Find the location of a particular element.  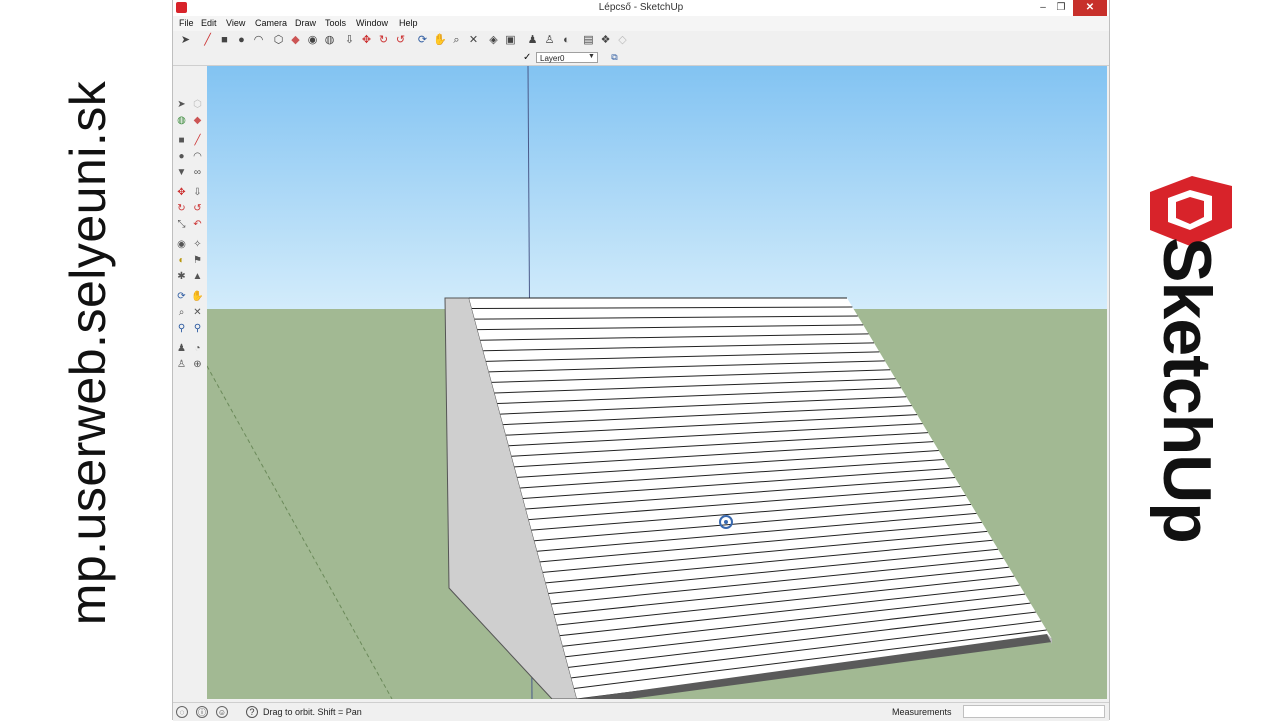

lt-rotate-icon: ↻ is located at coordinates (181, 208).